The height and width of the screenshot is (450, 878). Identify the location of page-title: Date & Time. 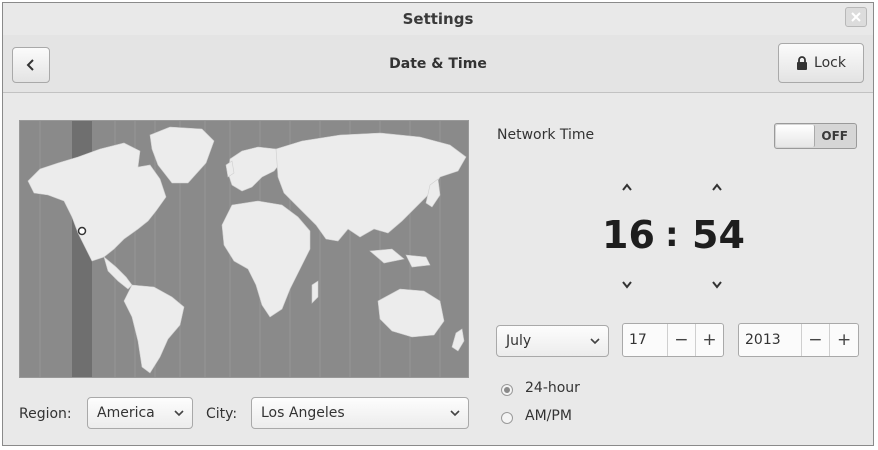
(438, 64).